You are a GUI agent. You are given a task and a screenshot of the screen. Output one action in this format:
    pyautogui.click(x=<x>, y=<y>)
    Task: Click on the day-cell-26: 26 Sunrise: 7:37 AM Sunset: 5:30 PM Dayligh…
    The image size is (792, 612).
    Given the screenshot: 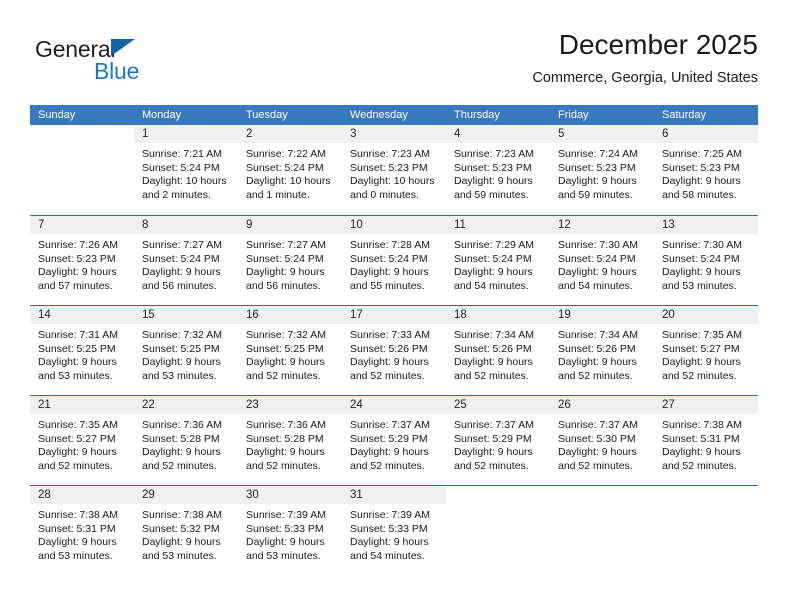 What is the action you would take?
    pyautogui.click(x=602, y=440)
    